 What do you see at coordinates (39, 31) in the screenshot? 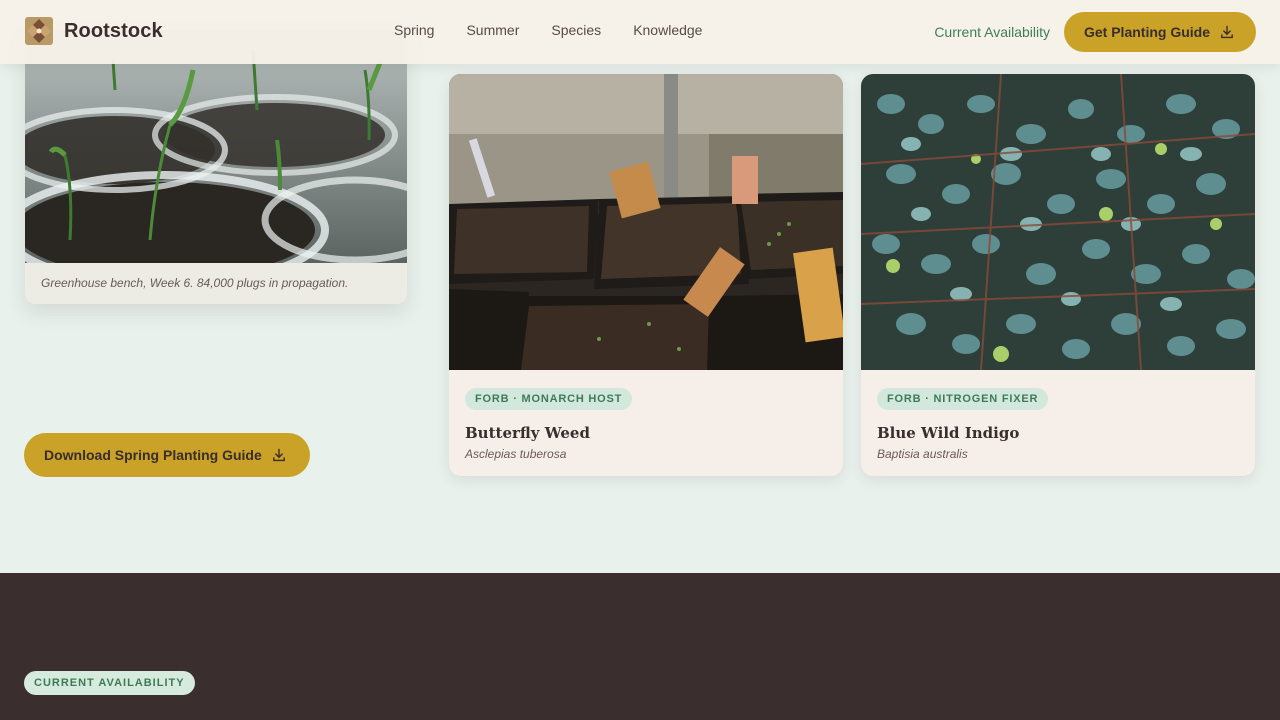
I see `rootstock-logo-icon` at bounding box center [39, 31].